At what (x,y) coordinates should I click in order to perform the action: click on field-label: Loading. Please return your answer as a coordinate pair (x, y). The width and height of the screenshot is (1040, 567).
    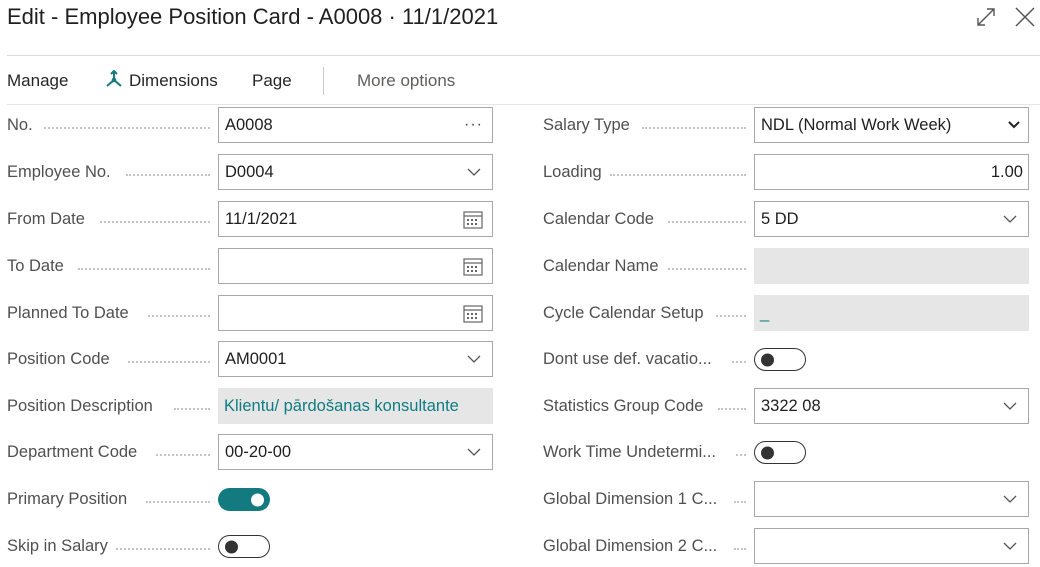
    Looking at the image, I should click on (572, 172).